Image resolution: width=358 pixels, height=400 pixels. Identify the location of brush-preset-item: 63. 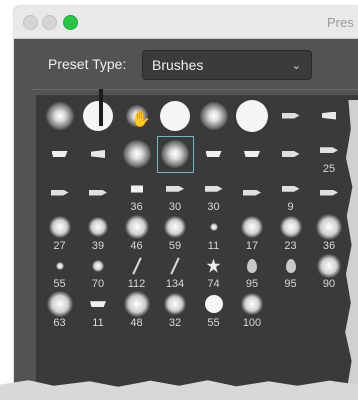
(59, 309).